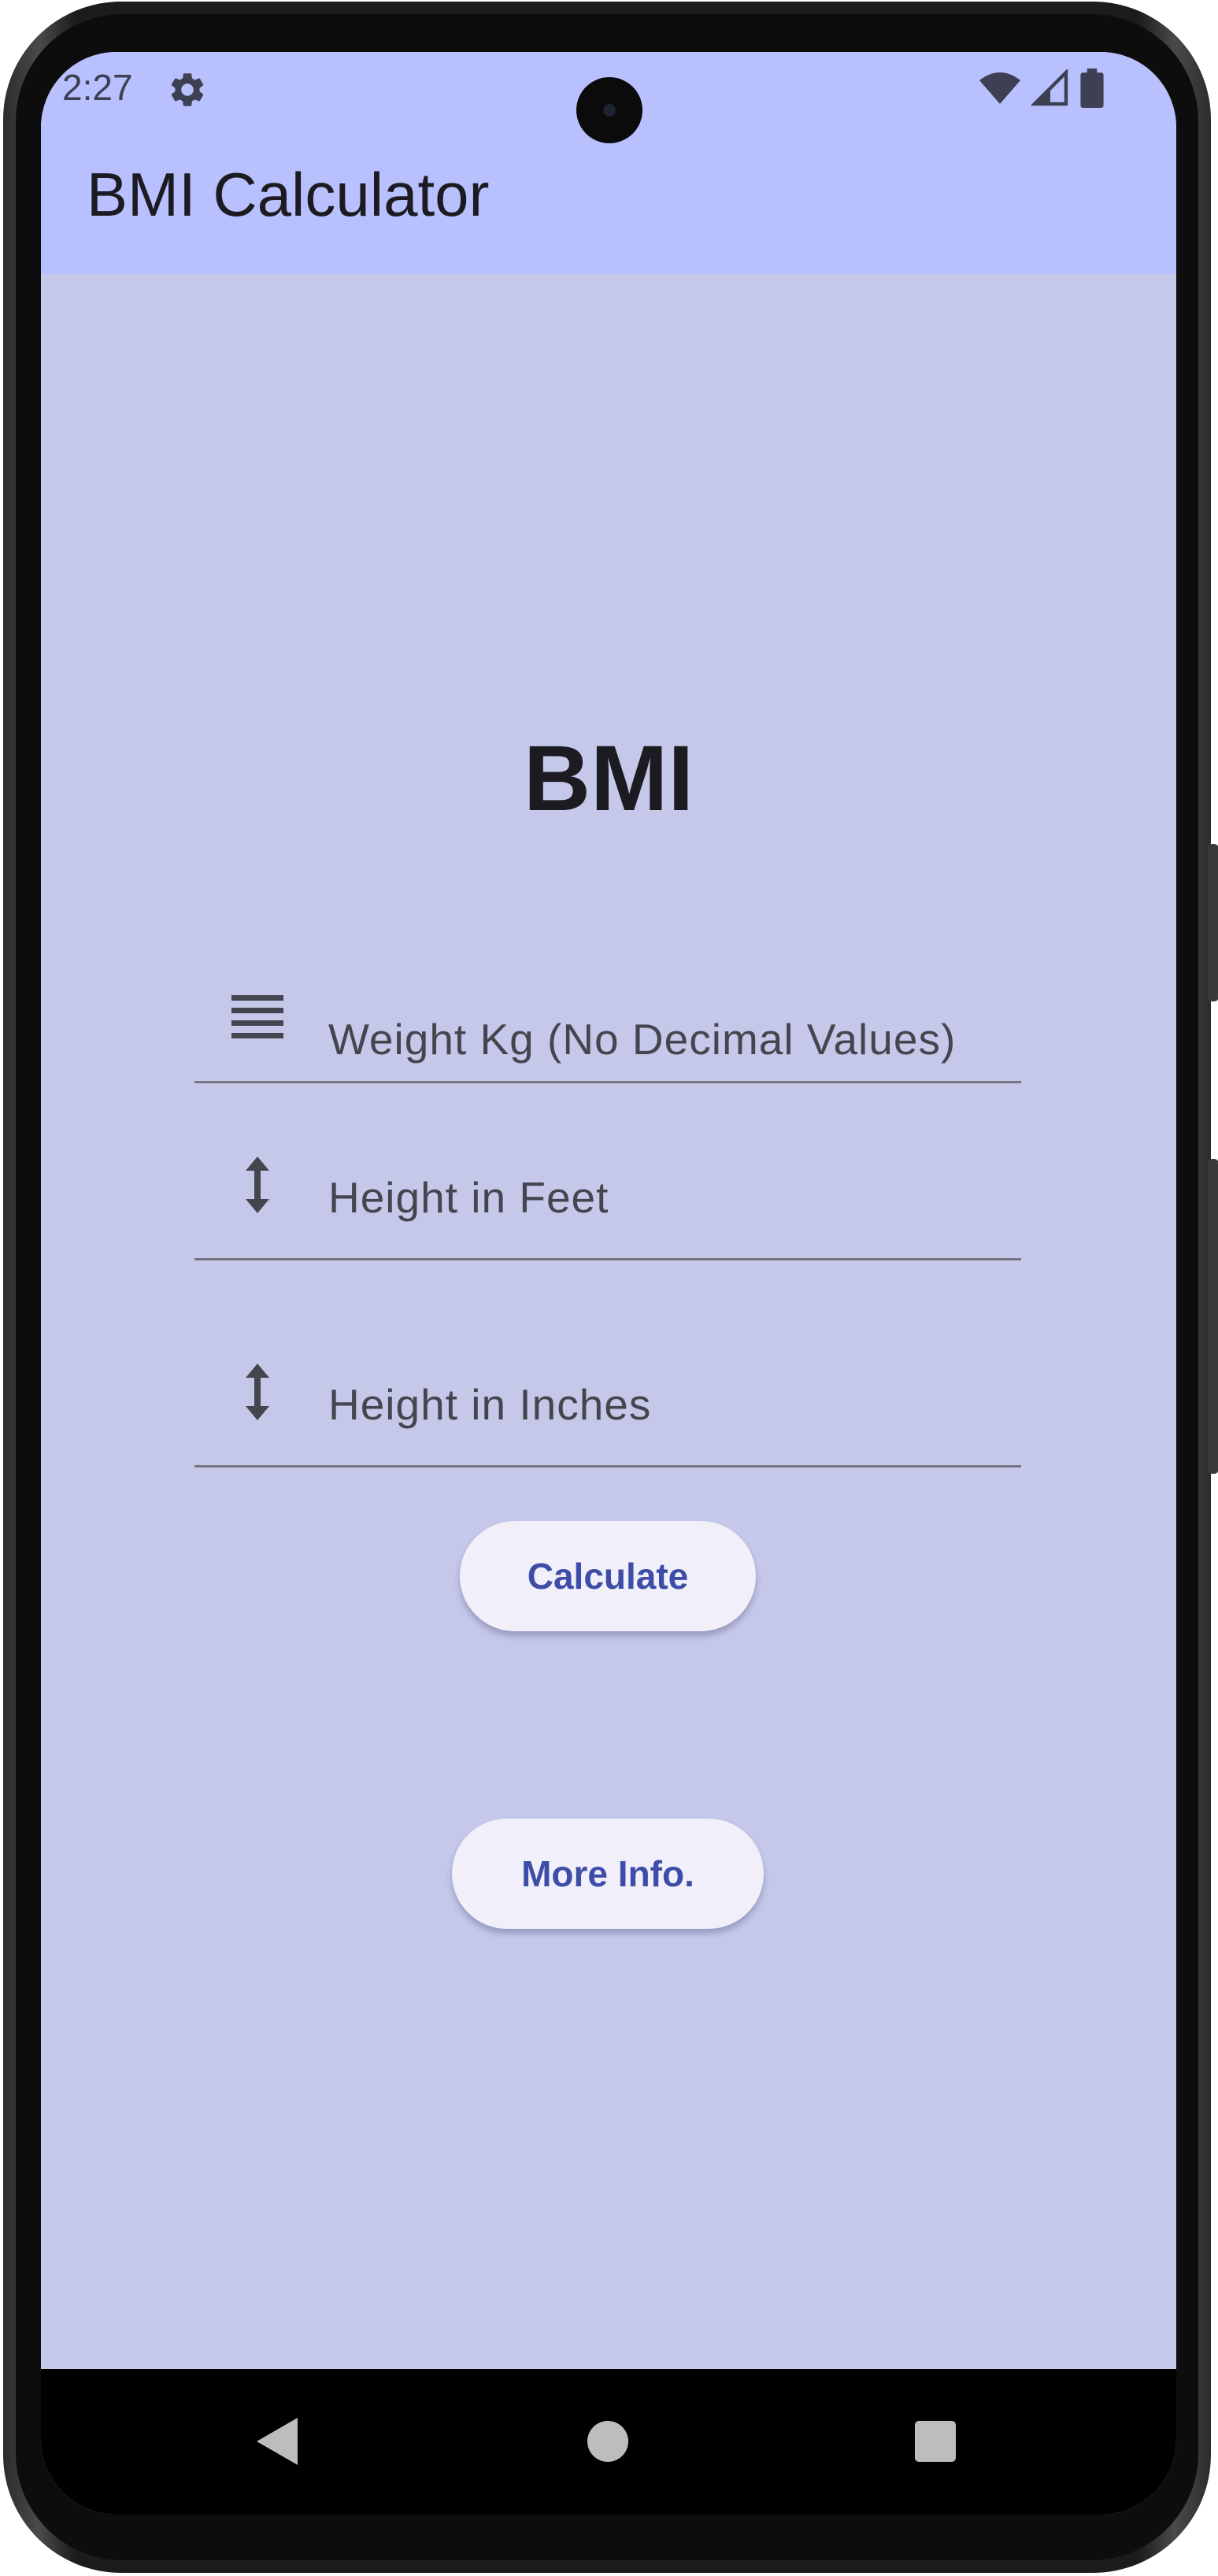 This screenshot has height=2576, width=1218. What do you see at coordinates (288, 194) in the screenshot?
I see `app-title: BMI Calculator` at bounding box center [288, 194].